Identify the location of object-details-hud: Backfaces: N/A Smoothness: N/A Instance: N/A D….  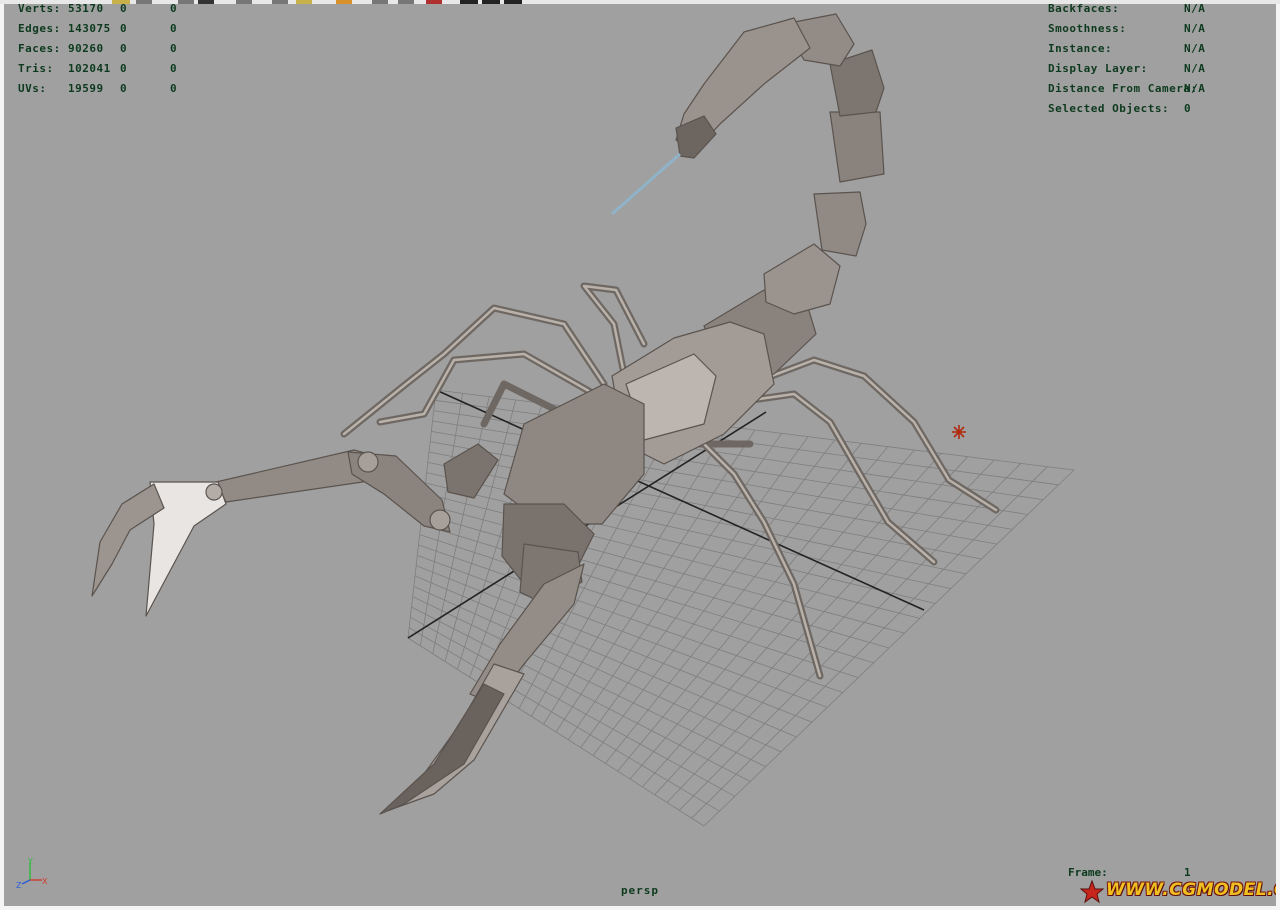
(1158, 61).